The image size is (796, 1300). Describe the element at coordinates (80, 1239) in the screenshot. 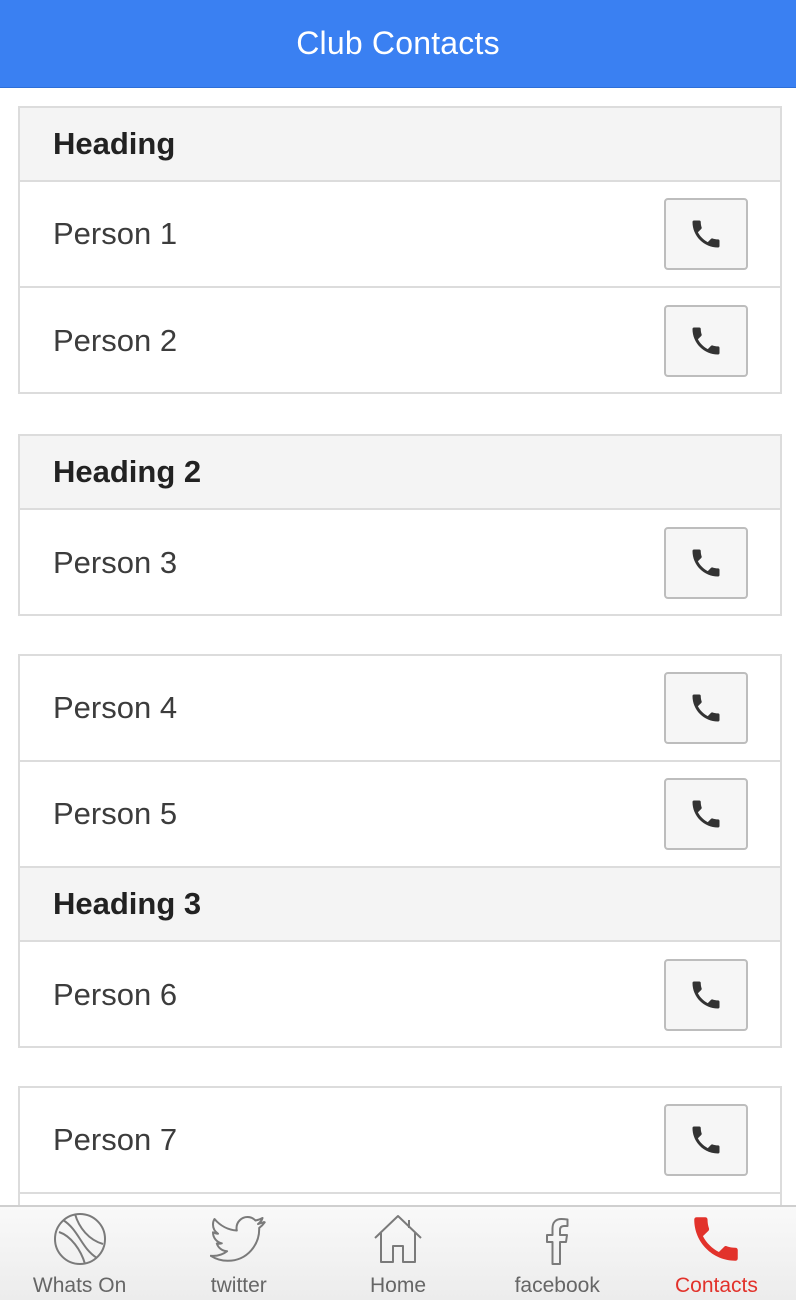

I see `tennis-ball-icon` at that location.